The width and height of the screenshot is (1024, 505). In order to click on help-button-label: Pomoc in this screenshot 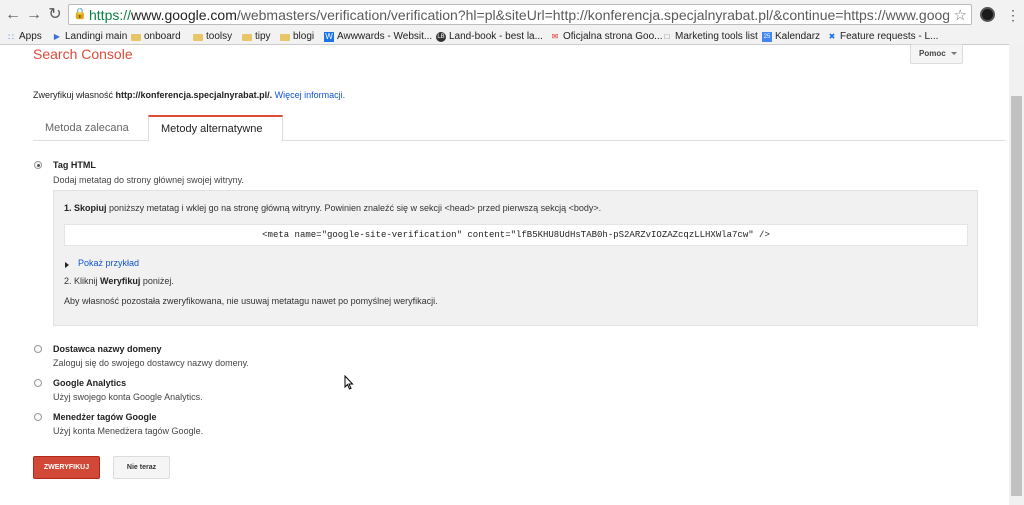, I will do `click(932, 53)`.